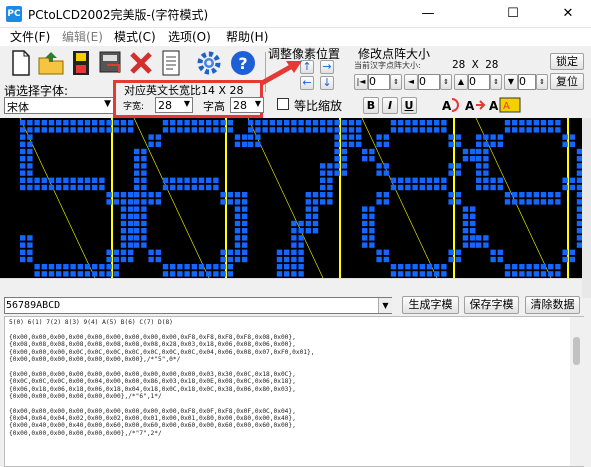 The image size is (591, 467). What do you see at coordinates (567, 61) in the screenshot?
I see `lock-button: 锁定` at bounding box center [567, 61].